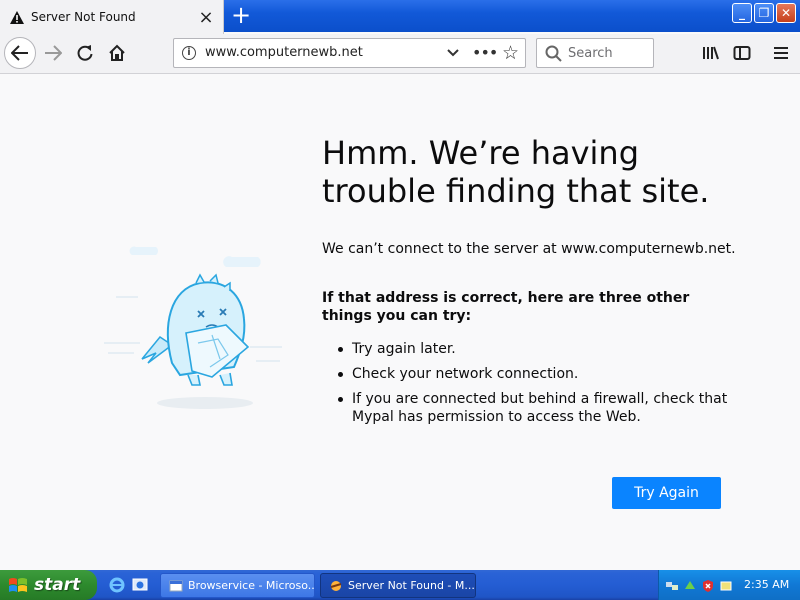 This screenshot has width=800, height=600. I want to click on minimize-button: _, so click(742, 13).